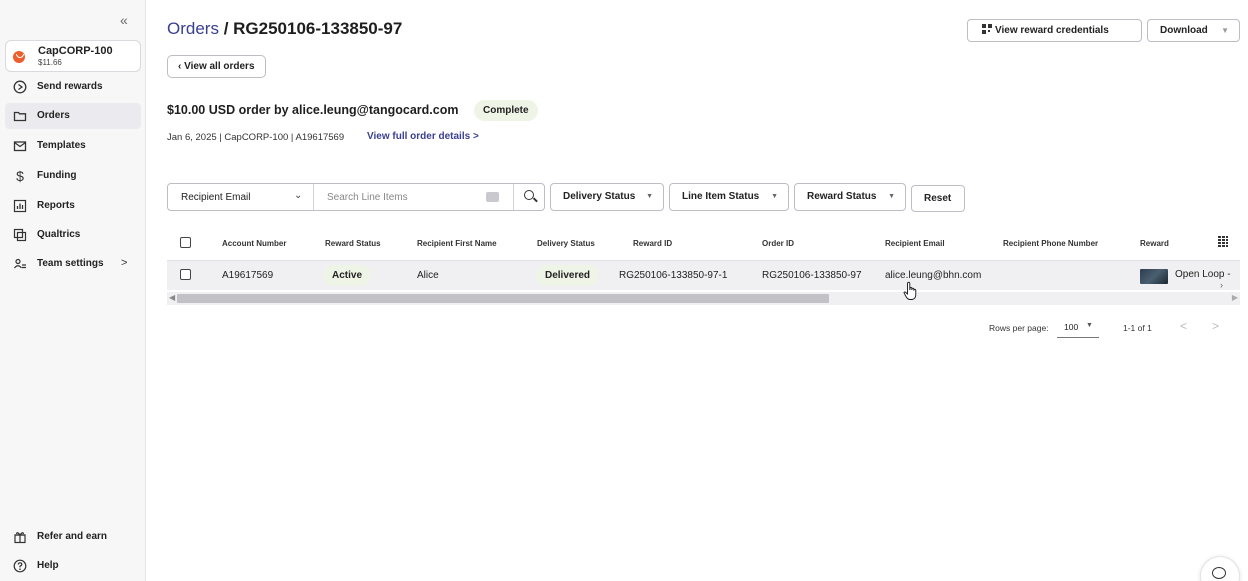  I want to click on reward-status-filter: Reward Status ▼, so click(850, 197).